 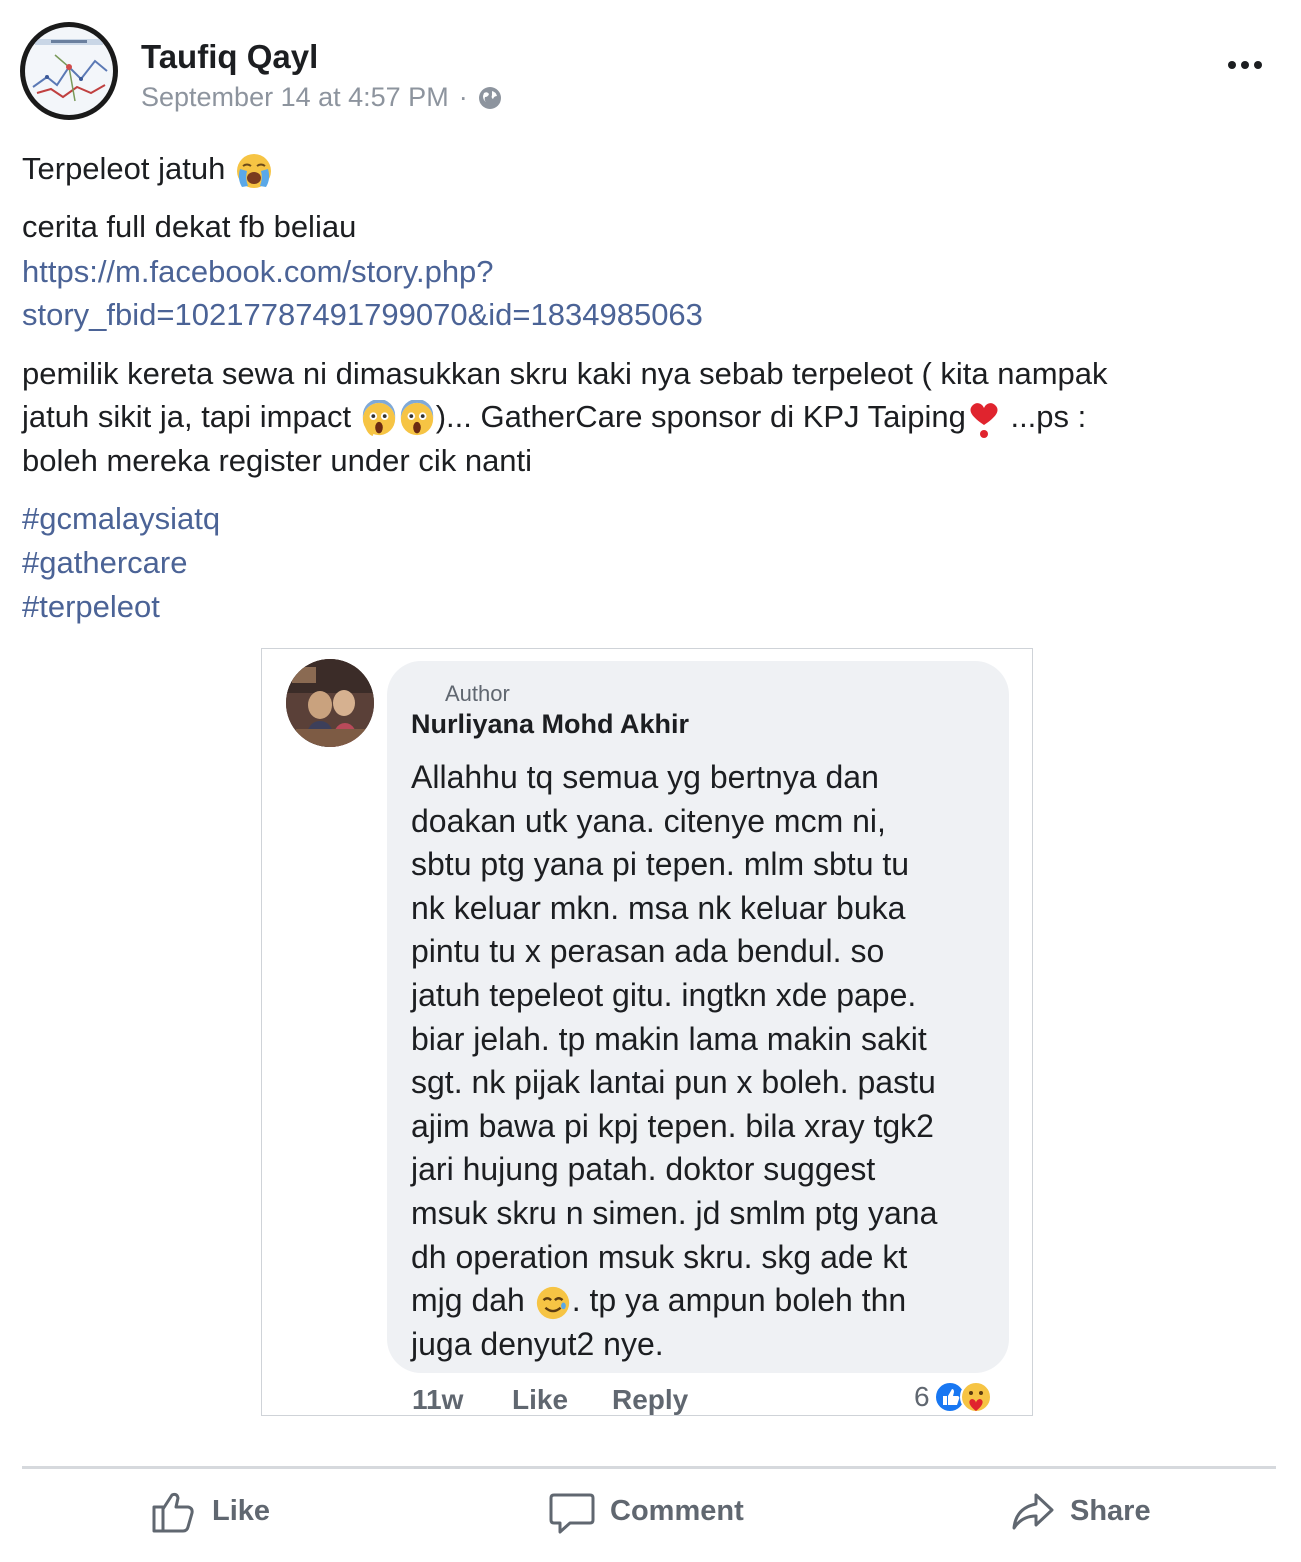 What do you see at coordinates (277, 460) in the screenshot?
I see `post-paragraph-line-3: boleh mereka register under cik nanti` at bounding box center [277, 460].